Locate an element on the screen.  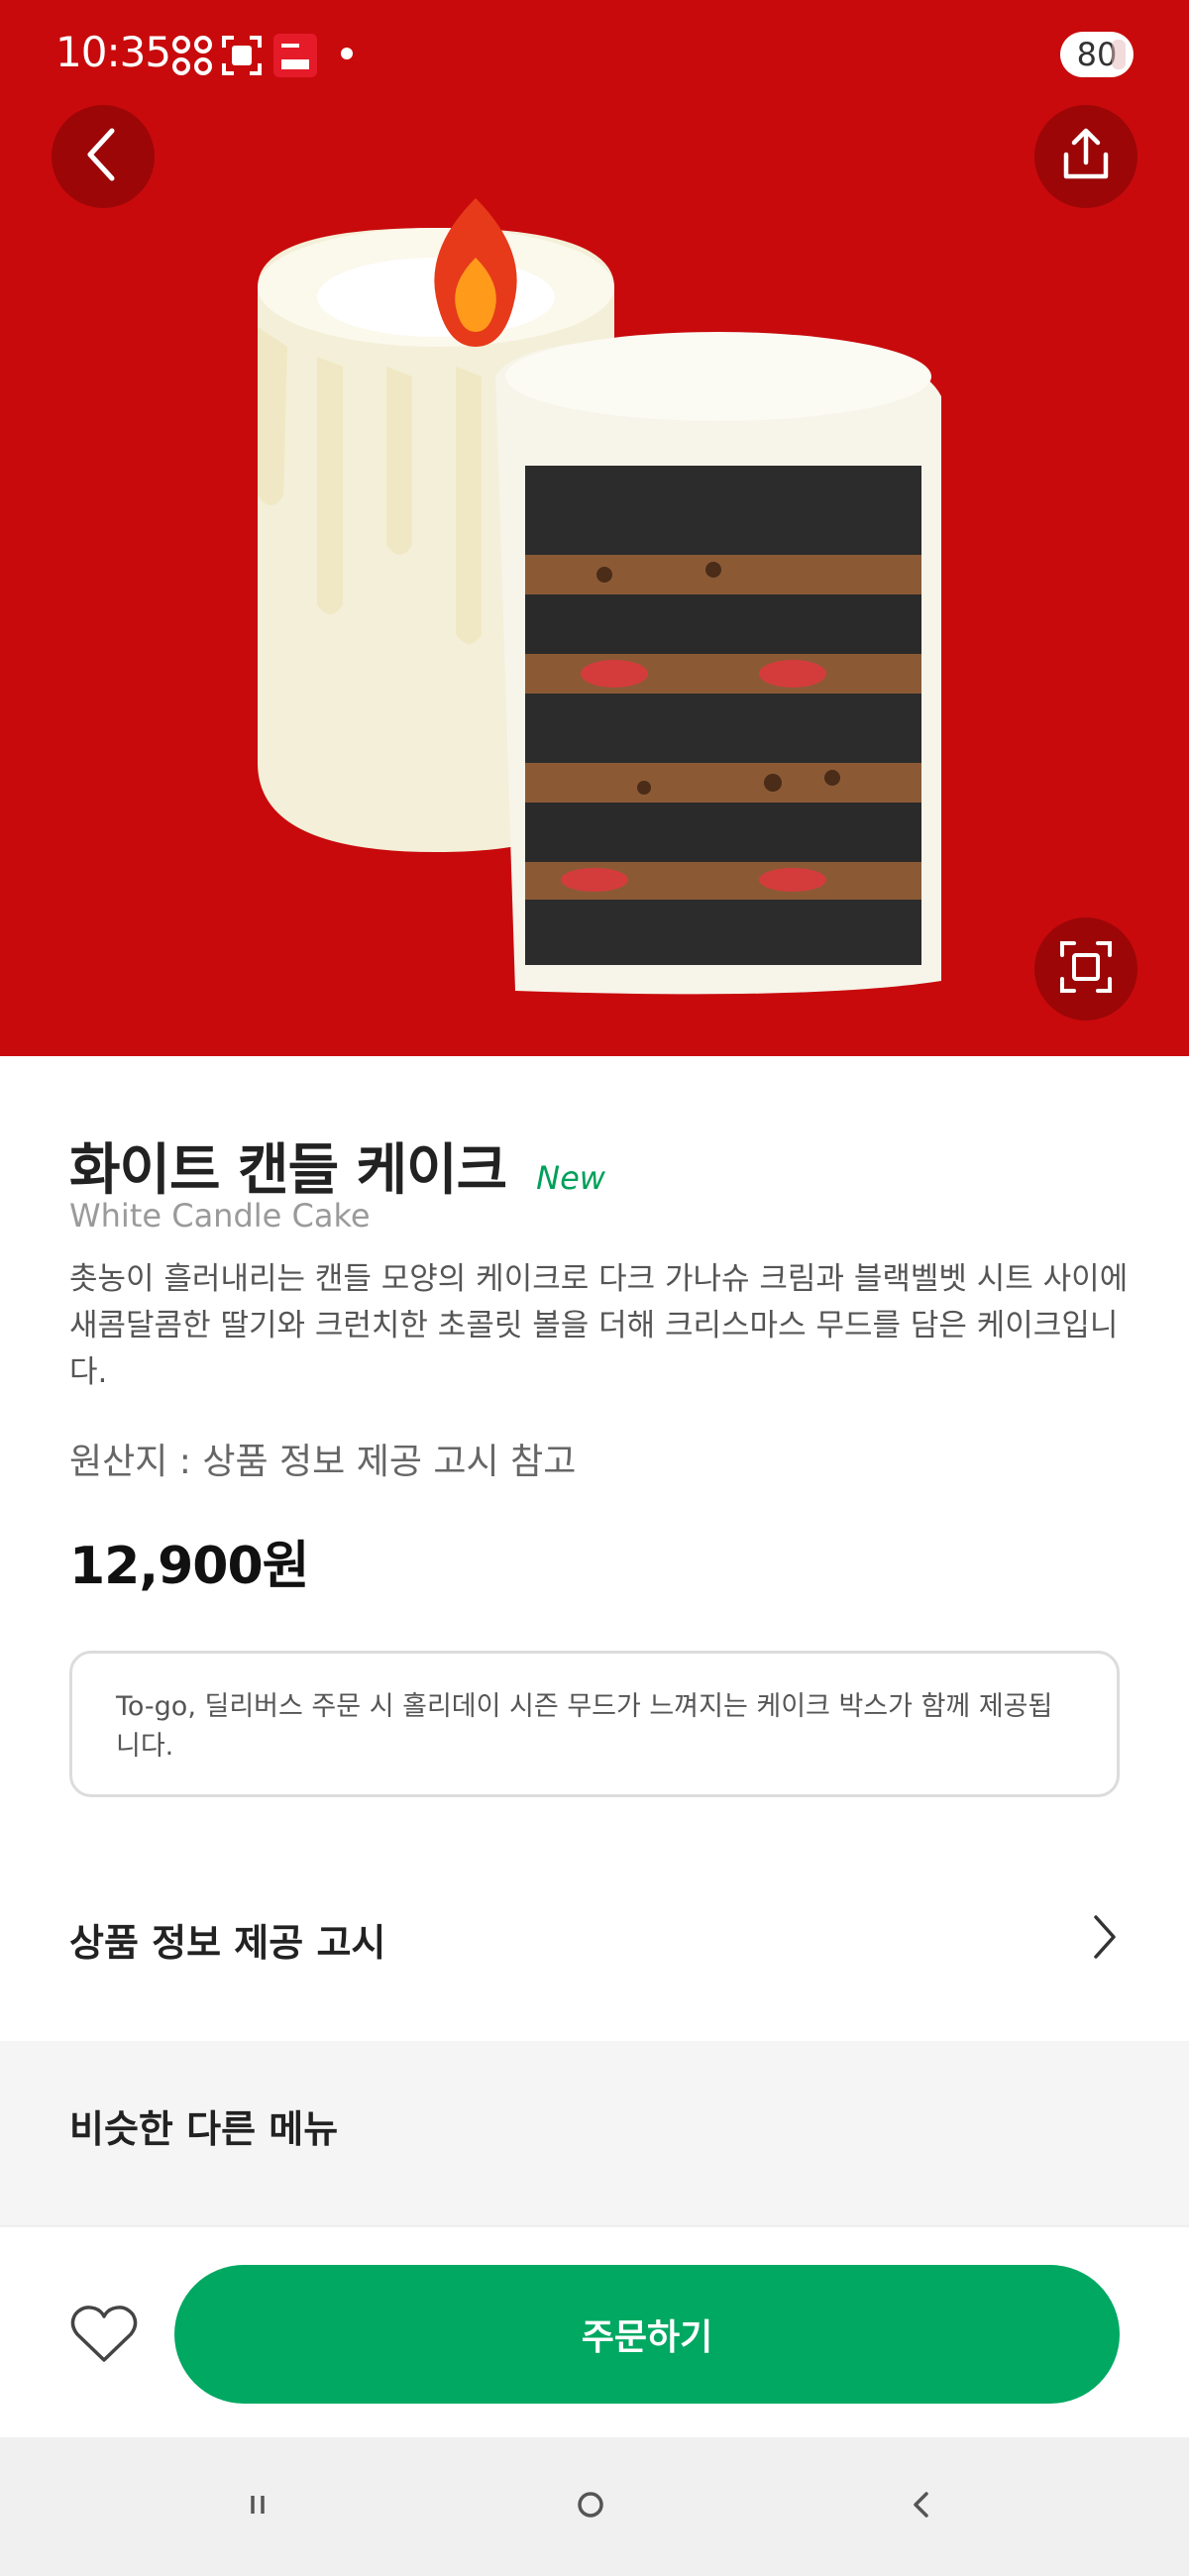
system-nav-bar is located at coordinates (594, 2507).